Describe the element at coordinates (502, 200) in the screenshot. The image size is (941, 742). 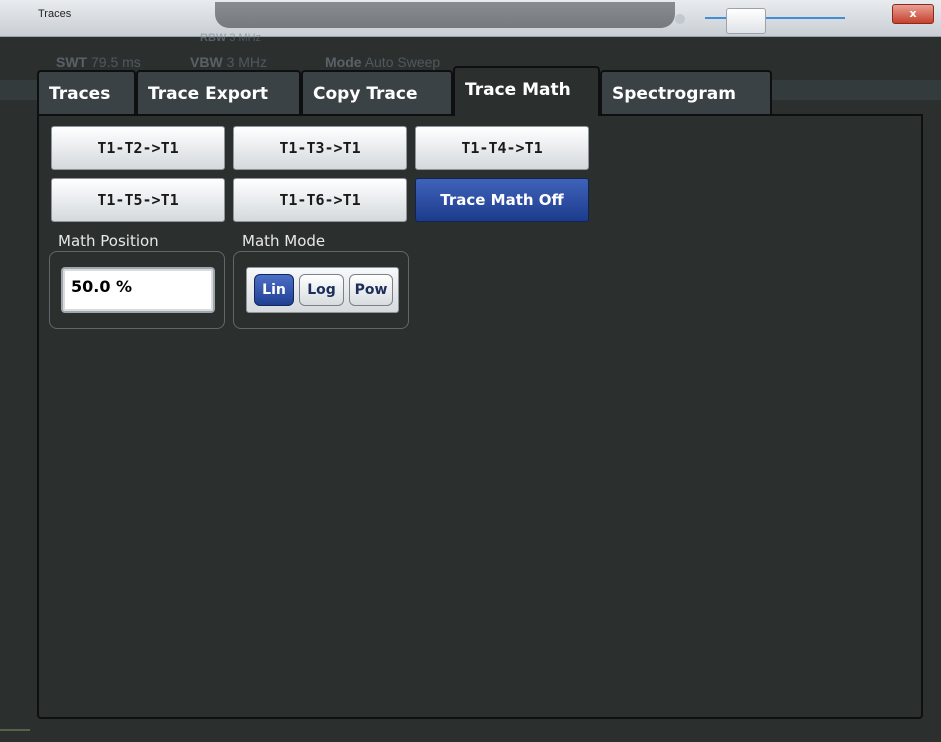
I see `trace-math-off-button: Trace Math Off` at that location.